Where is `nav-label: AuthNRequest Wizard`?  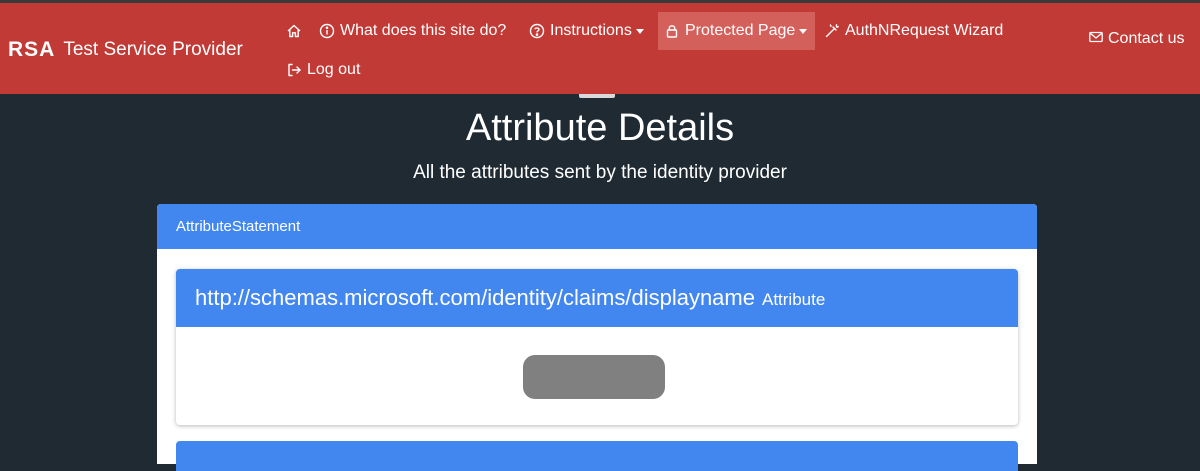 nav-label: AuthNRequest Wizard is located at coordinates (924, 31).